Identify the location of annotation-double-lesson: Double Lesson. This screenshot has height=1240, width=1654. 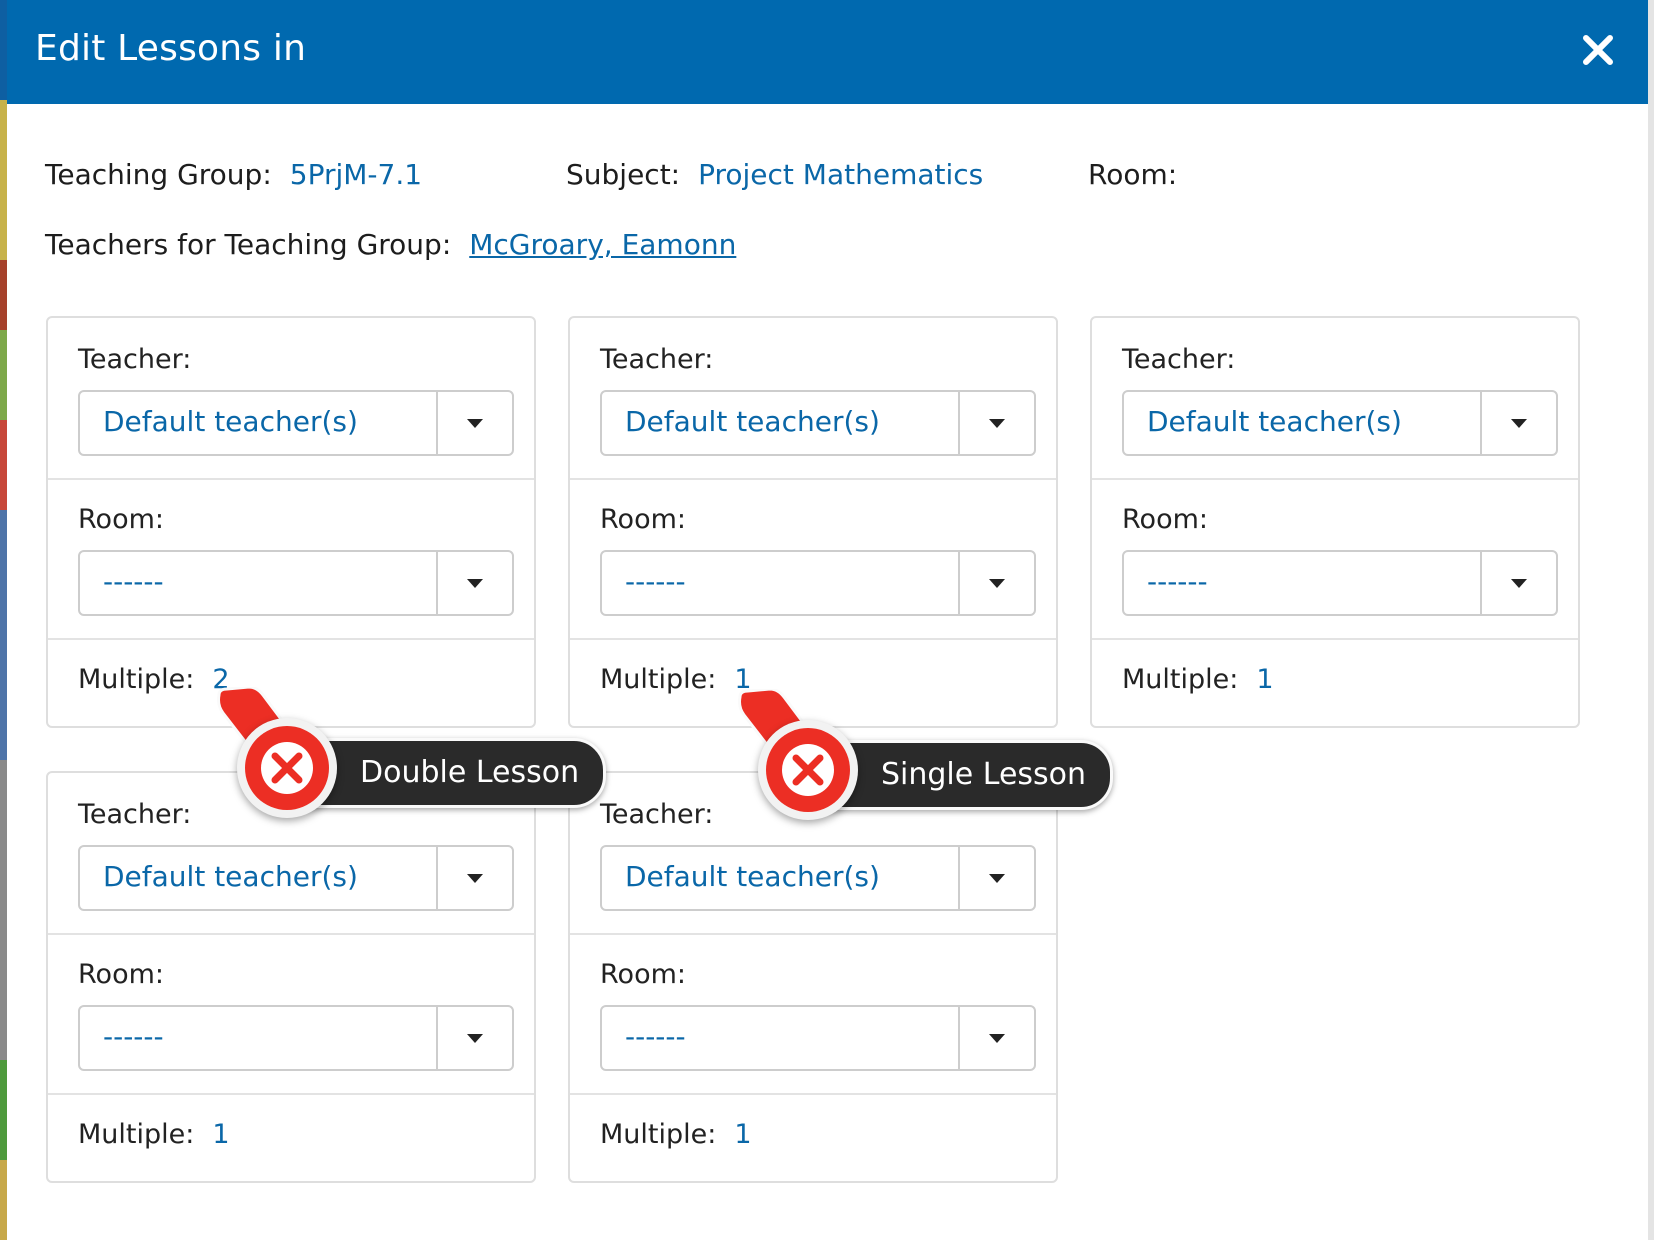
(412, 754).